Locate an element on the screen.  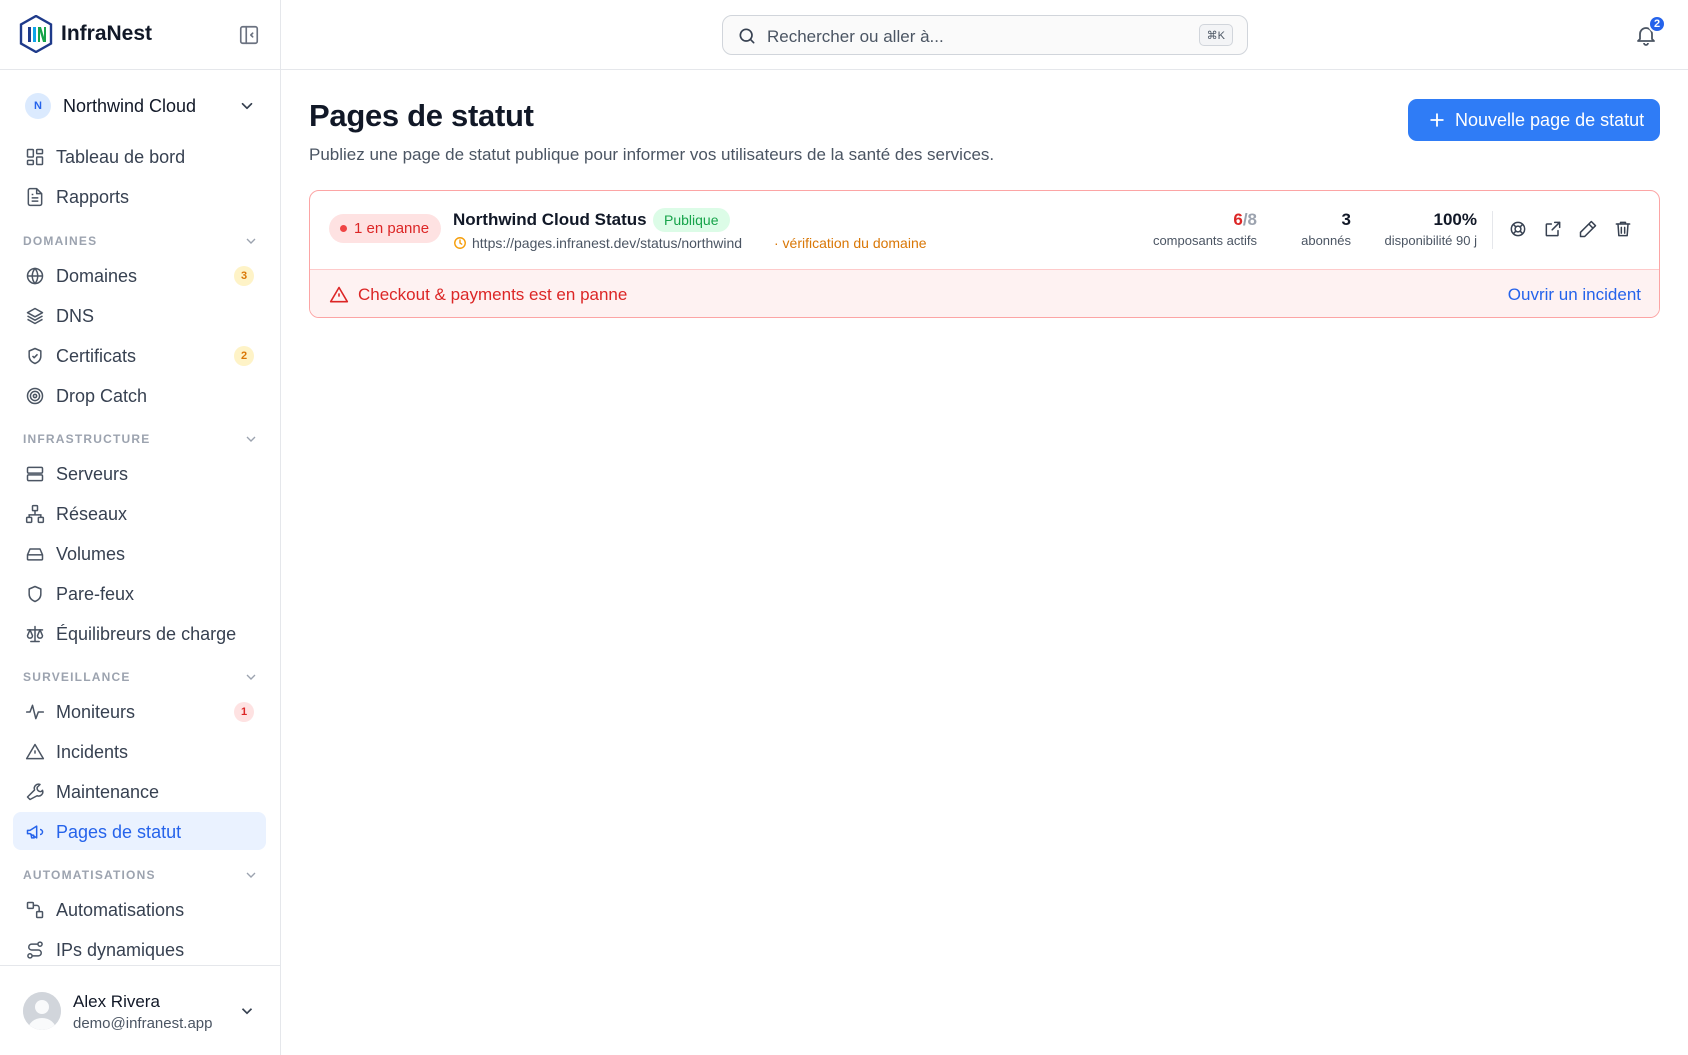
user-menu: Alex Rivera demo@infranest.app is located at coordinates (140, 1010).